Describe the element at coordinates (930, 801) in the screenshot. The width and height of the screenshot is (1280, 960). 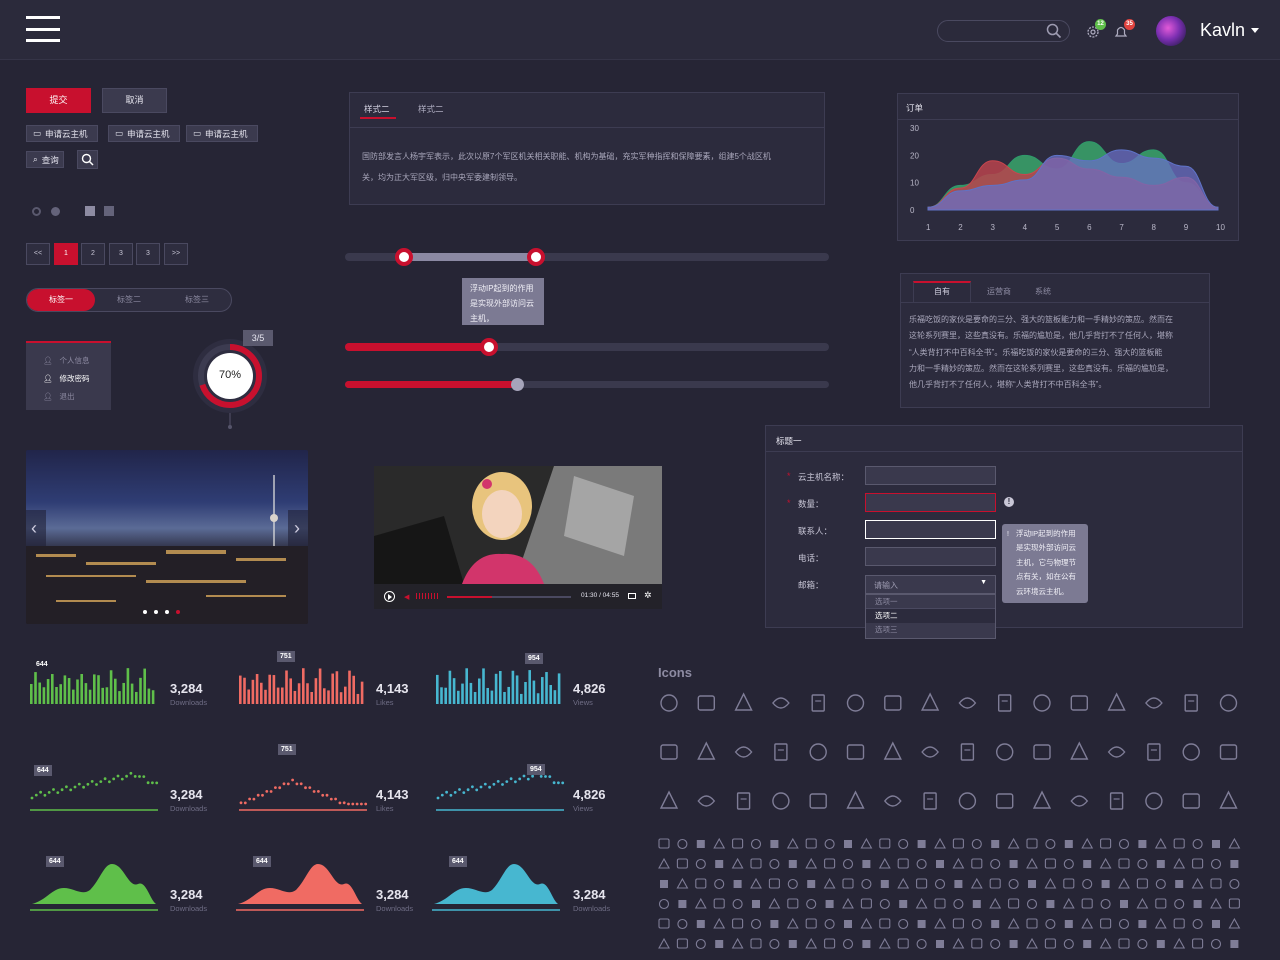
I see `shirt-icon` at that location.